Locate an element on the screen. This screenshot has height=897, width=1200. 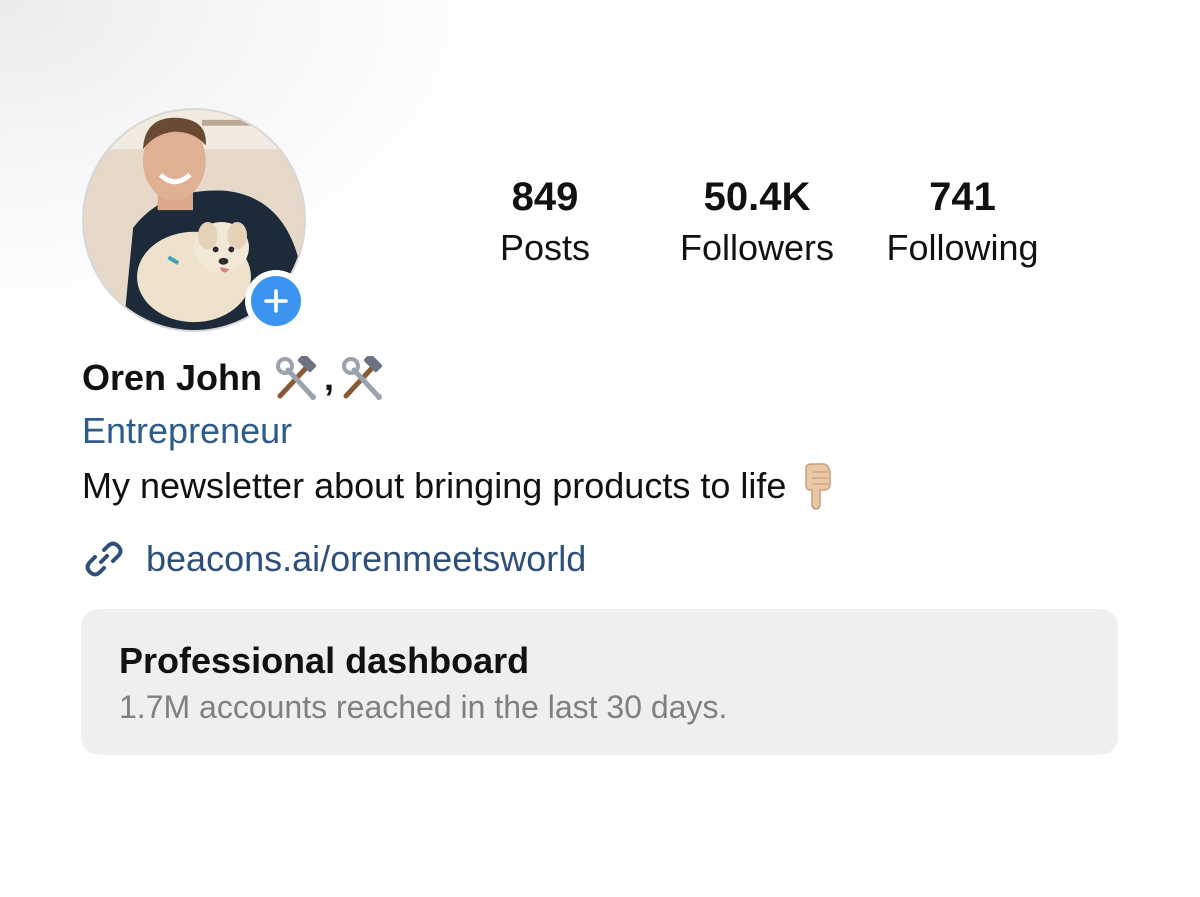
posts-label: Posts is located at coordinates (545, 247).